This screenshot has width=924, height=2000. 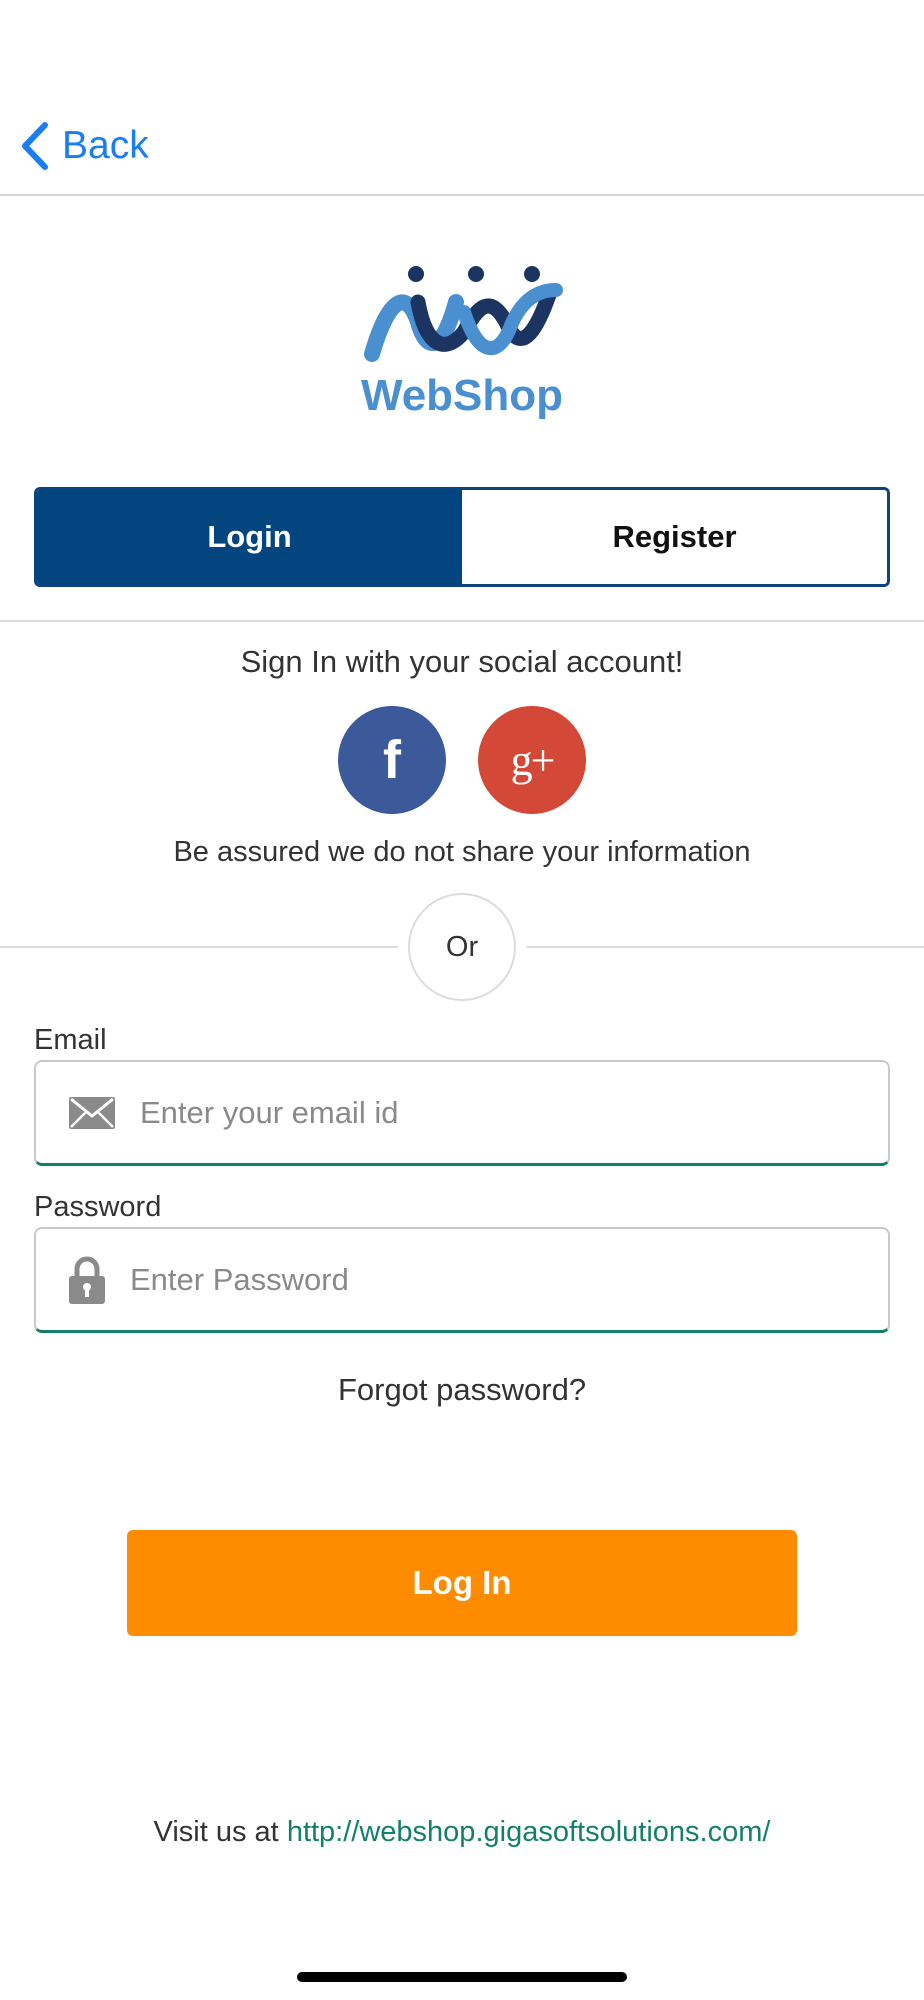 What do you see at coordinates (462, 947) in the screenshot?
I see `or-separator: Or` at bounding box center [462, 947].